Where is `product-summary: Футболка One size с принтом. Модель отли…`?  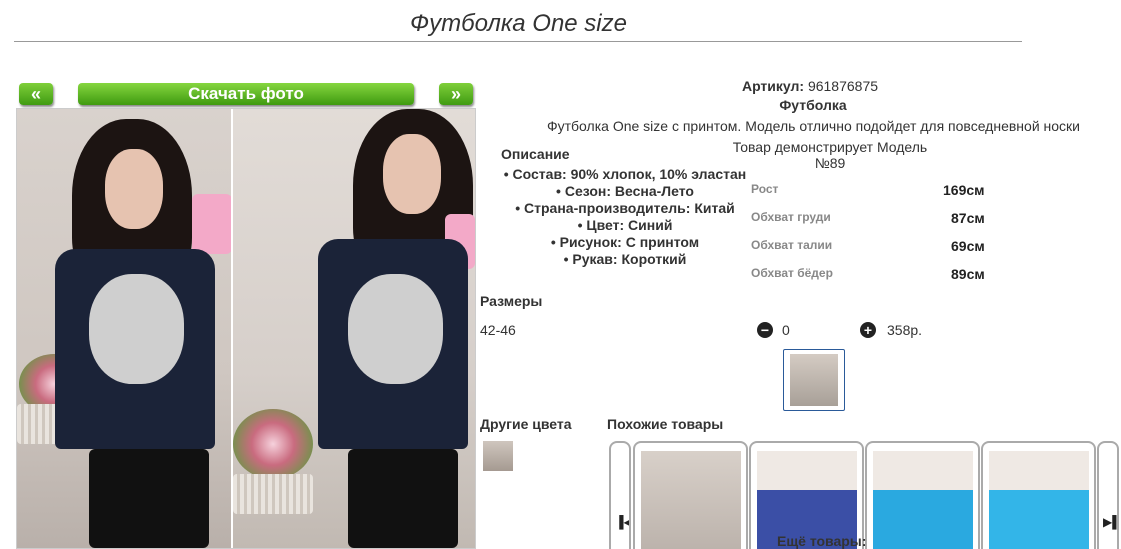 product-summary: Футболка One size с принтом. Модель отли… is located at coordinates (813, 126).